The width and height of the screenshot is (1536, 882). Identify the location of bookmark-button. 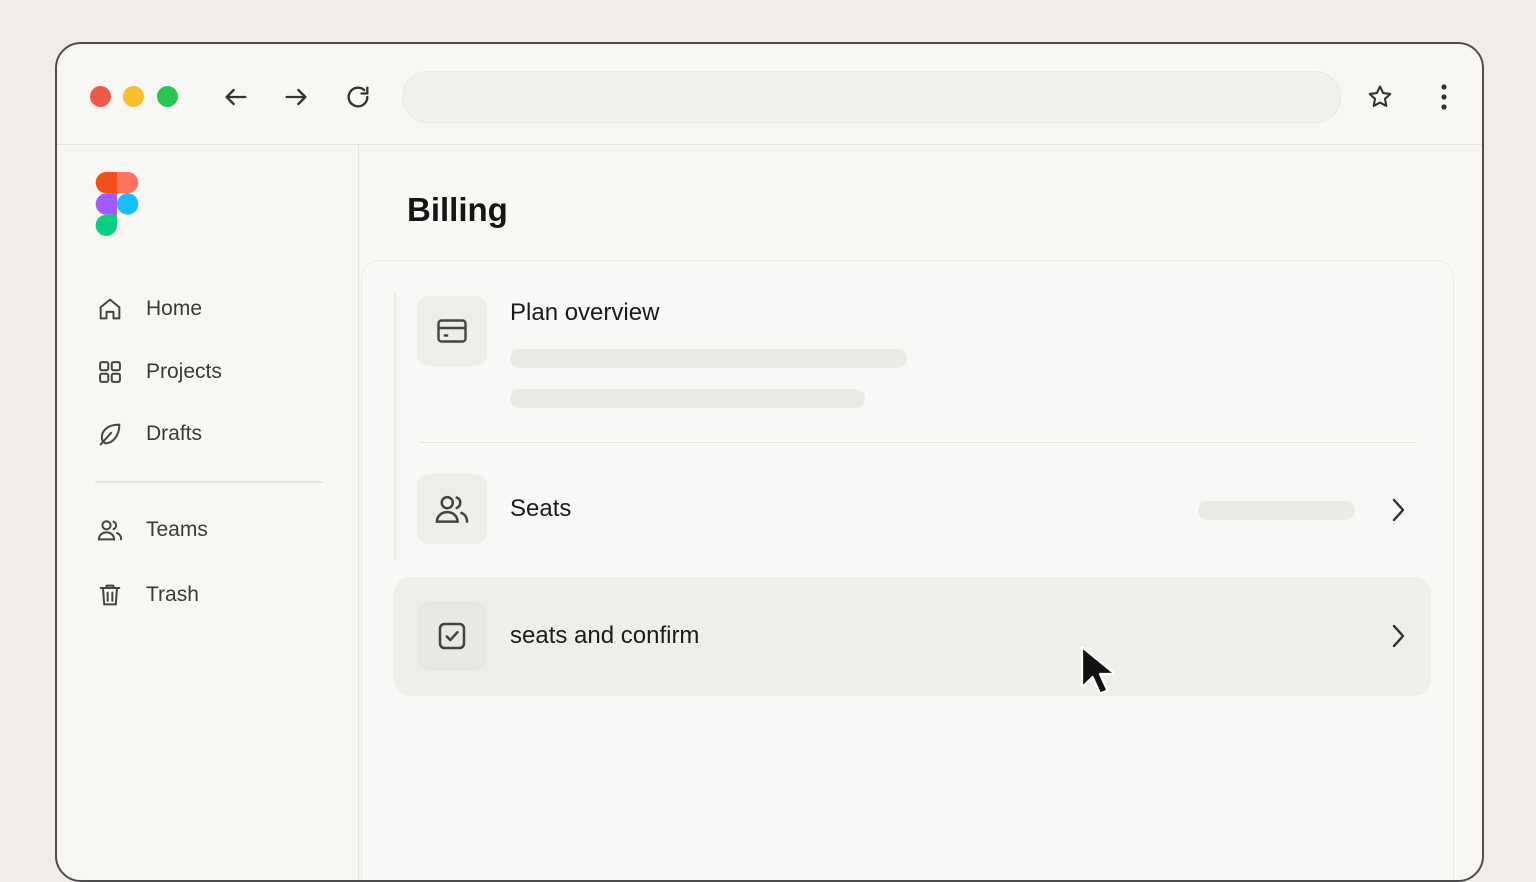
(1380, 97).